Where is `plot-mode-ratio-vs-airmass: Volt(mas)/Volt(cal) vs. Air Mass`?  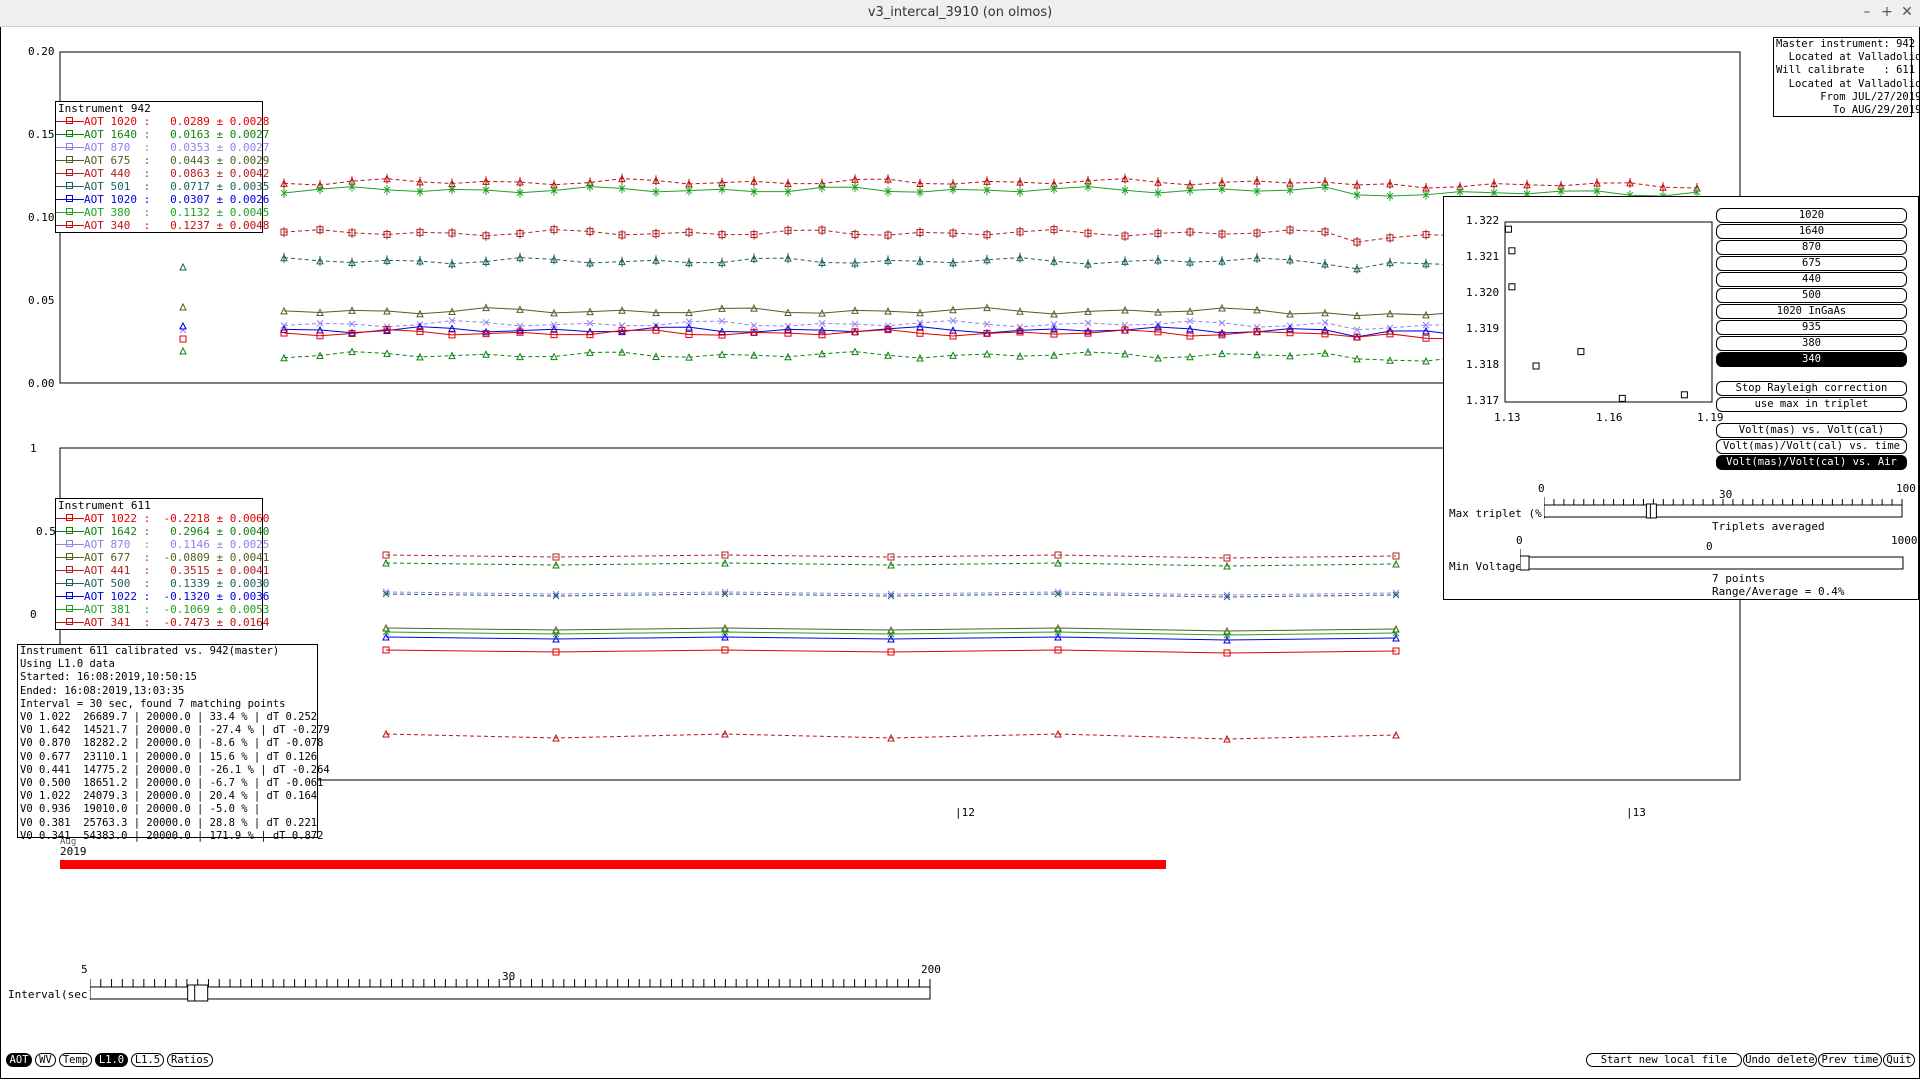
plot-mode-ratio-vs-airmass: Volt(mas)/Volt(cal) vs. Air Mass is located at coordinates (1811, 468).